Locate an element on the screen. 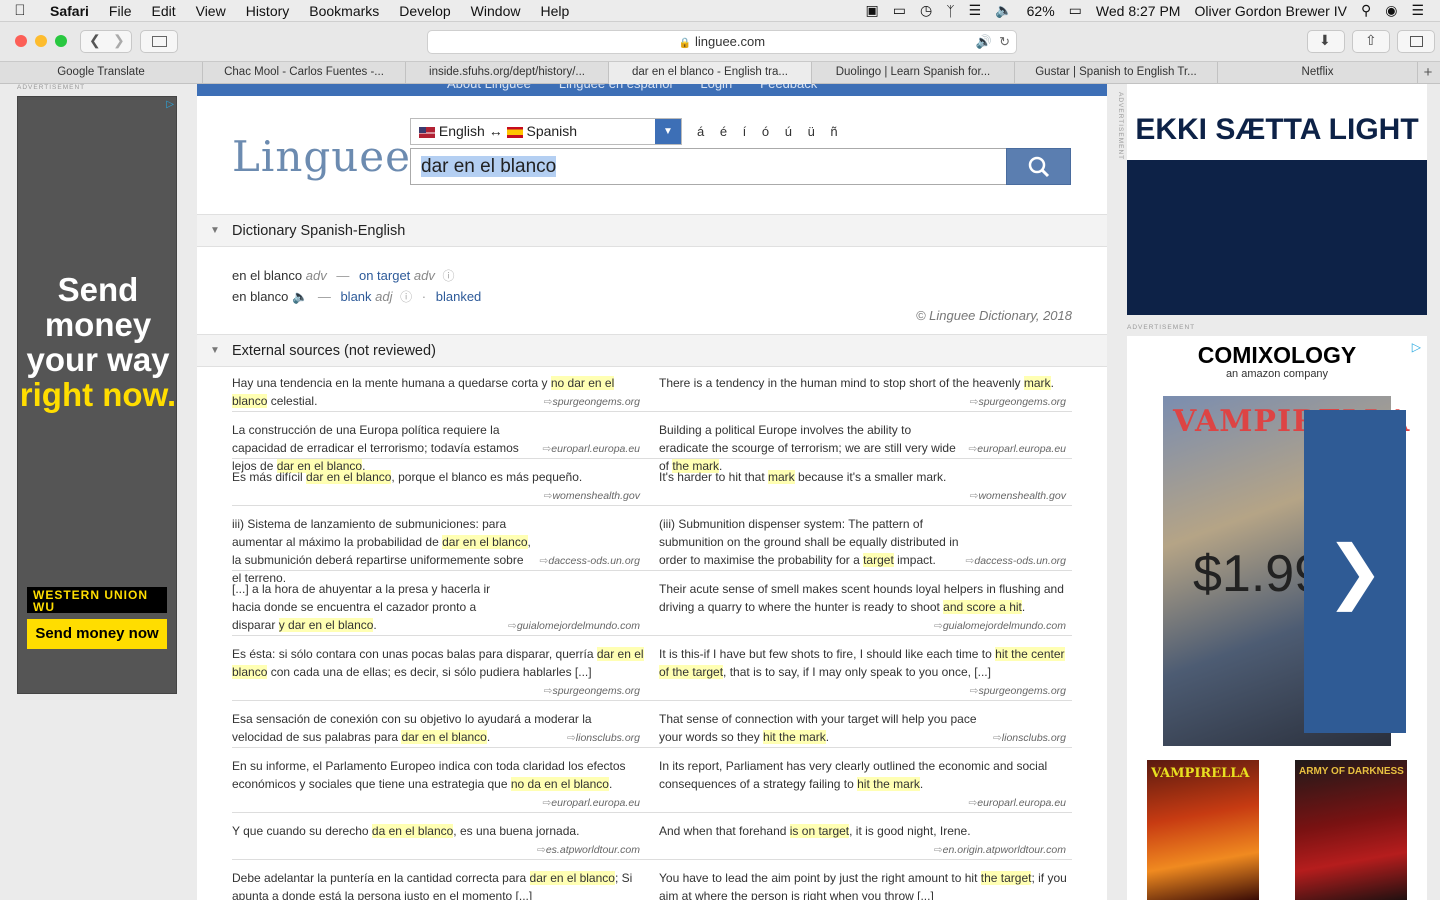 The width and height of the screenshot is (1440, 900). downloads-button: ⬇ is located at coordinates (1326, 41).